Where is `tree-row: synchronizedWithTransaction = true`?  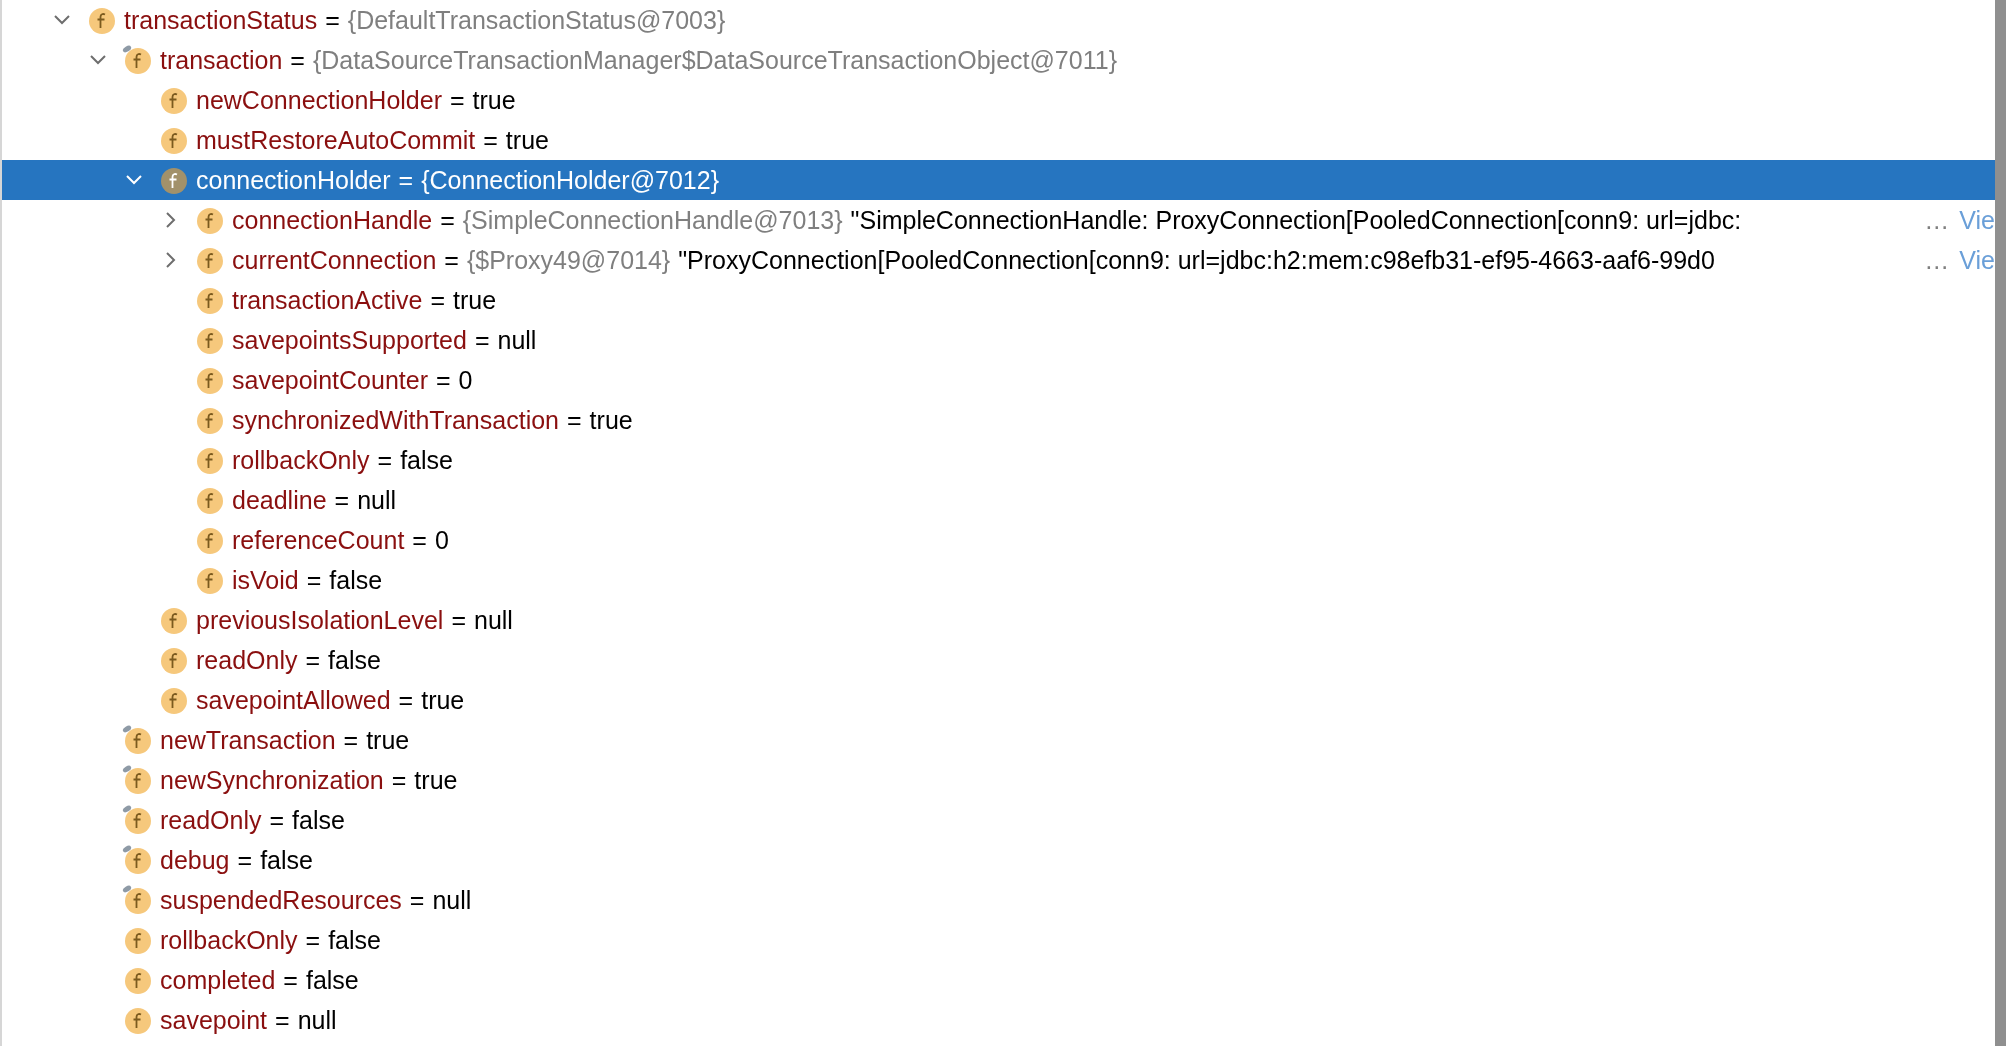
tree-row: synchronizedWithTransaction = true is located at coordinates (998, 420).